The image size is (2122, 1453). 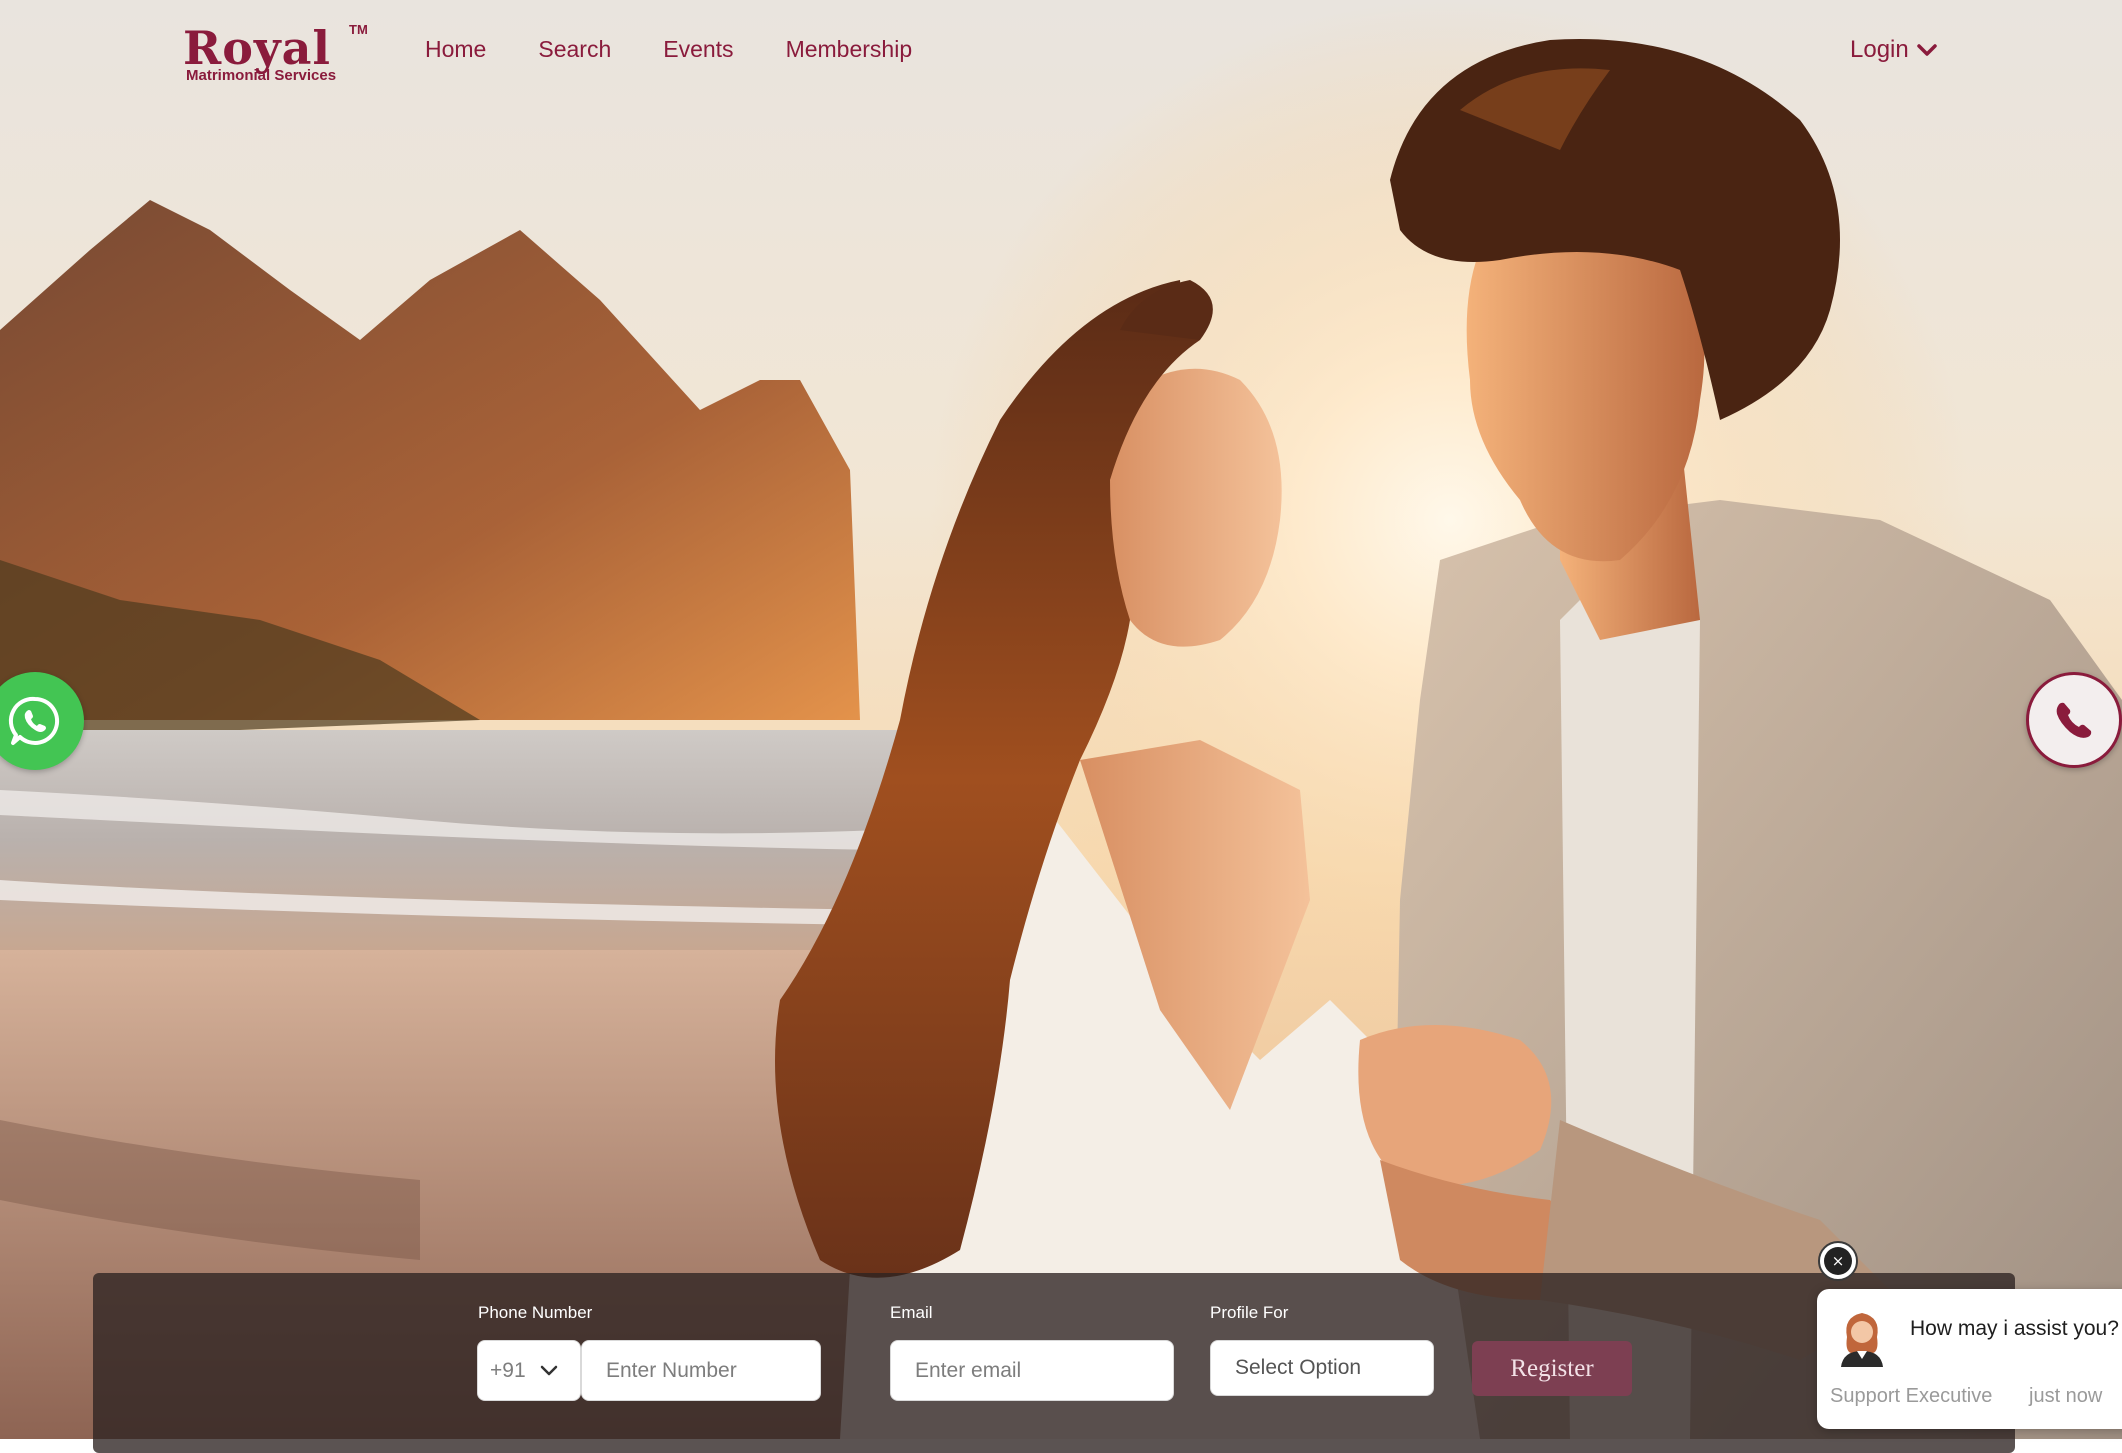 What do you see at coordinates (358, 29) in the screenshot?
I see `logo-trademark: TM` at bounding box center [358, 29].